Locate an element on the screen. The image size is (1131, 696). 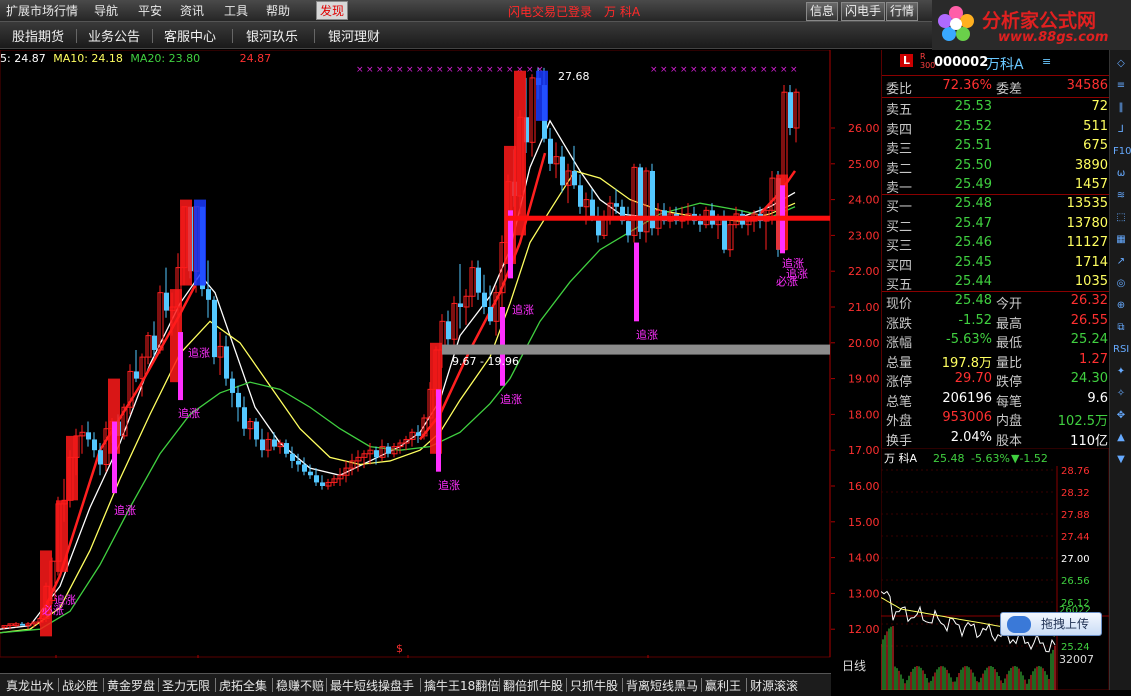
indicator-tab: 背离短线黑马 is located at coordinates (662, 685).